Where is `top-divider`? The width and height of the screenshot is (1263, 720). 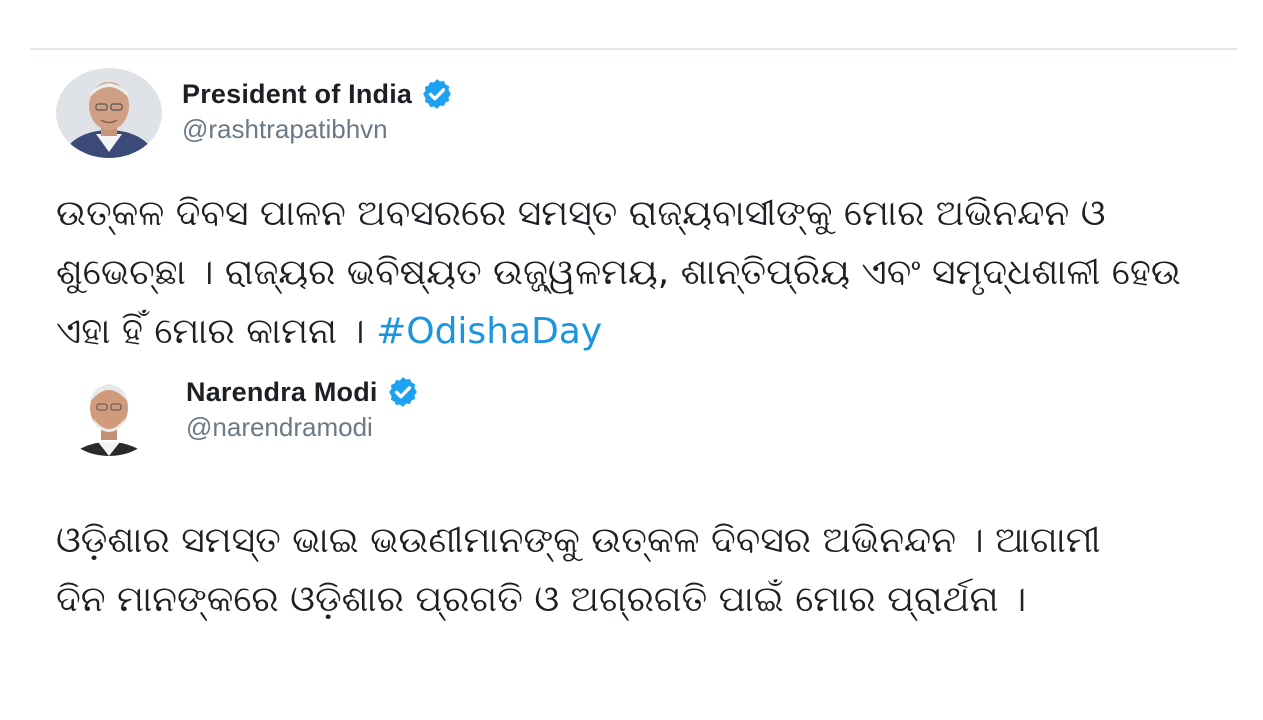
top-divider is located at coordinates (633, 49).